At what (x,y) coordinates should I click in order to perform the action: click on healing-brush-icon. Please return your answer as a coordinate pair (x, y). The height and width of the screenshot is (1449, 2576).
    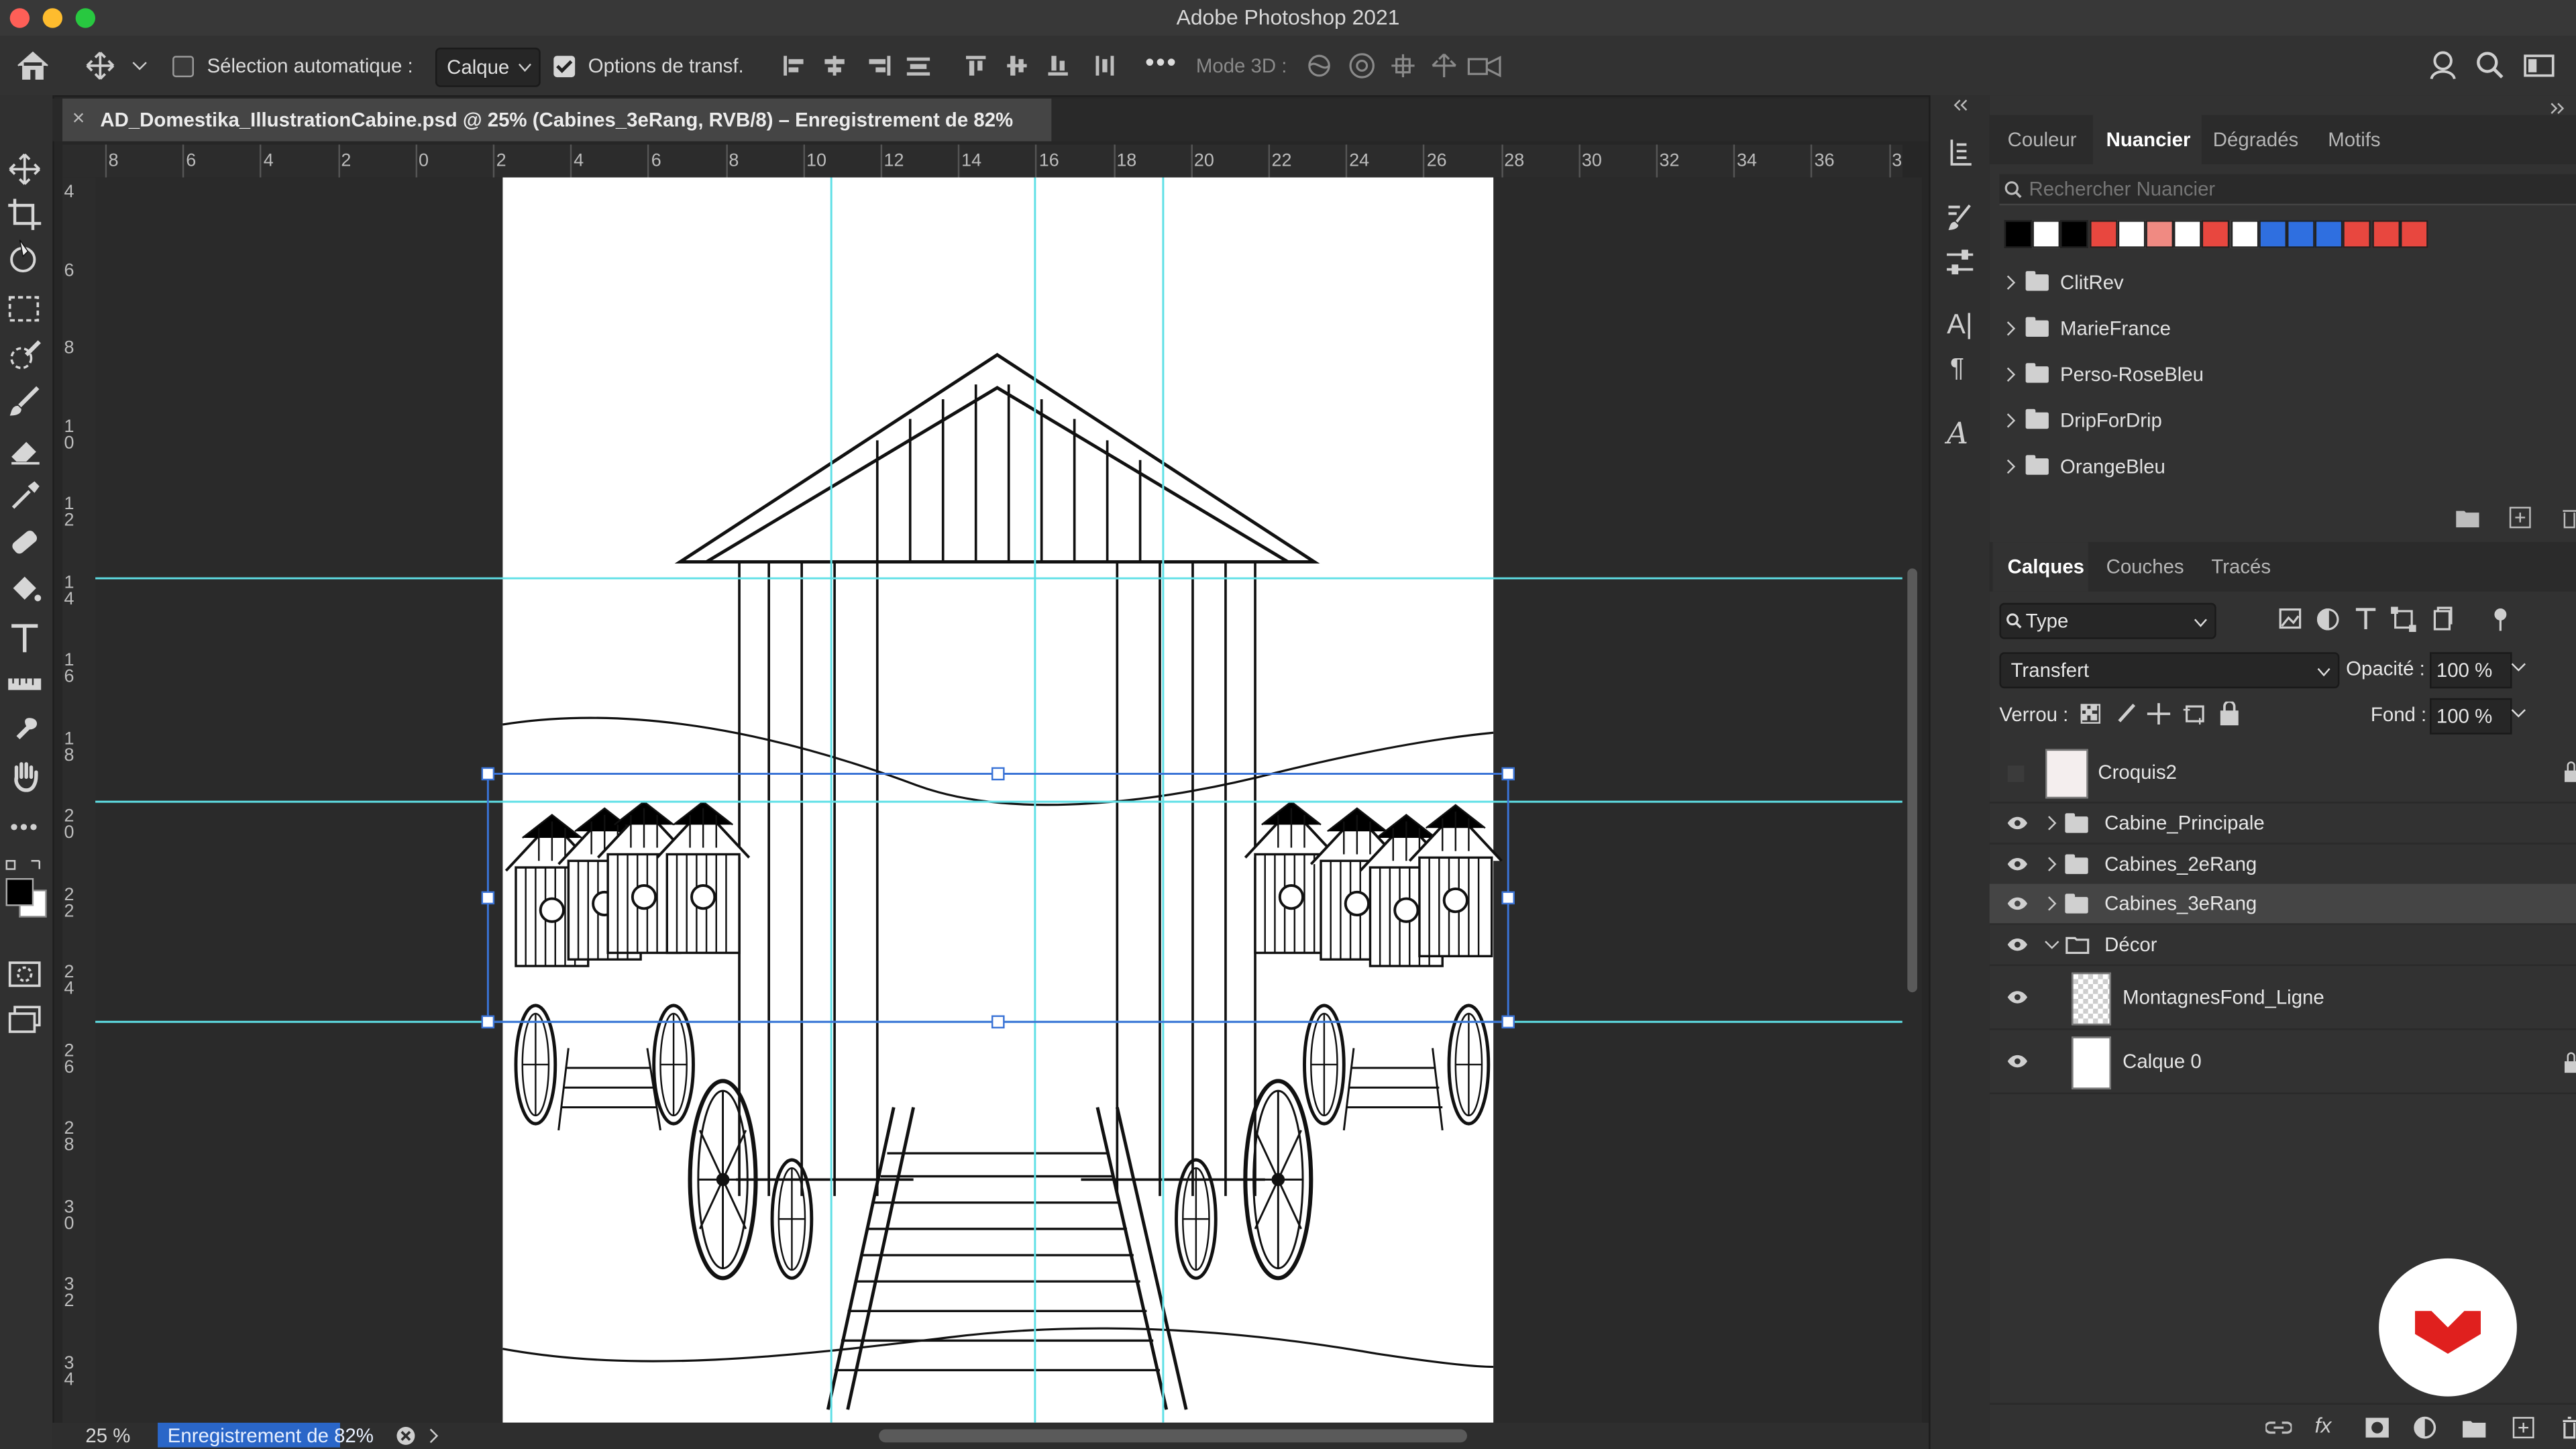
    Looking at the image, I should click on (25, 542).